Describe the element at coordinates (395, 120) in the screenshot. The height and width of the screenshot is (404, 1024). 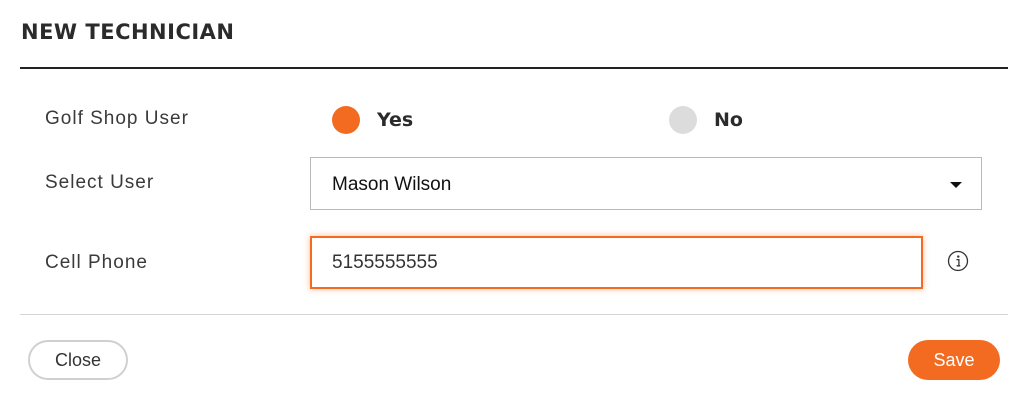
I see `radio-yes-label: Yes` at that location.